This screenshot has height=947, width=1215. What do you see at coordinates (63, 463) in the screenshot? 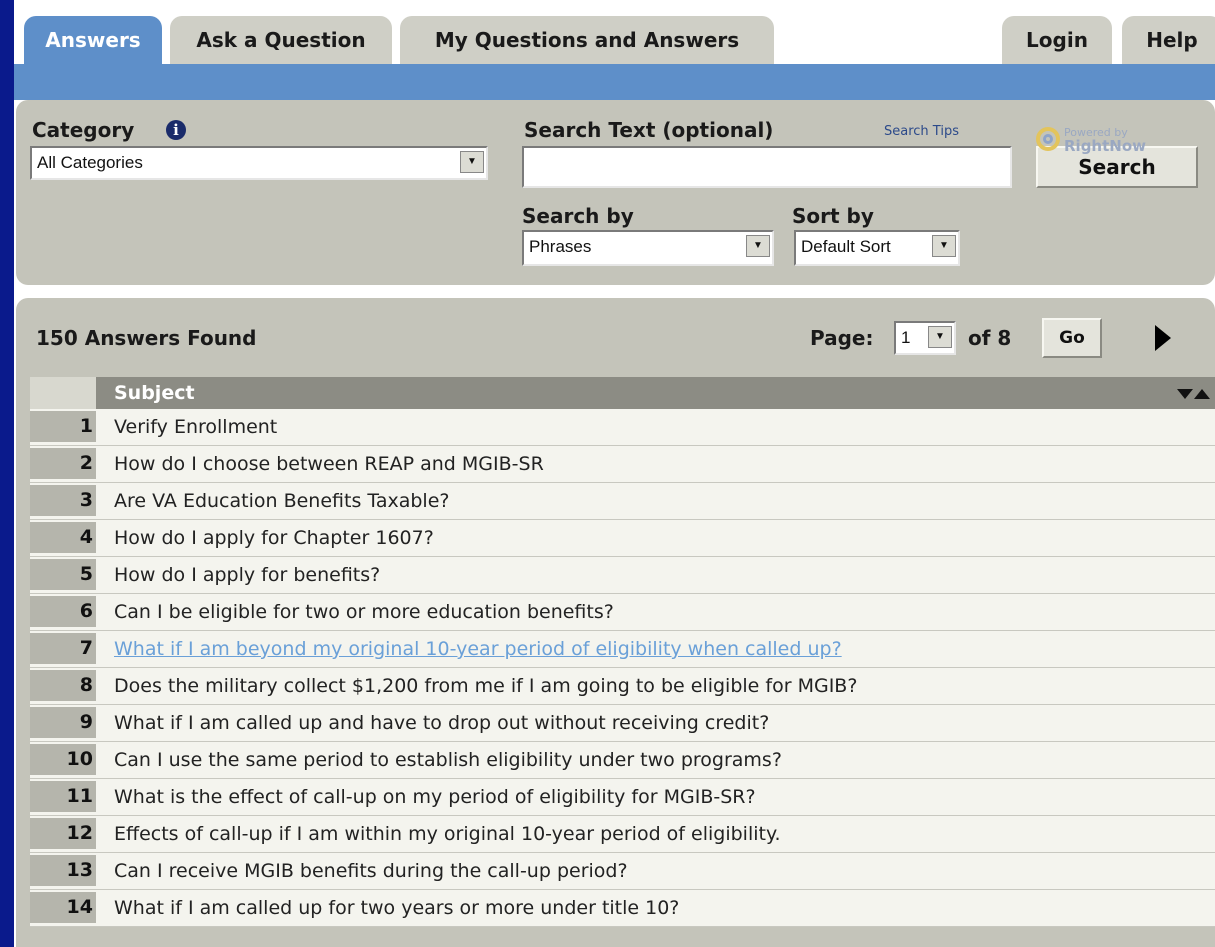
I see `row-number: 2` at bounding box center [63, 463].